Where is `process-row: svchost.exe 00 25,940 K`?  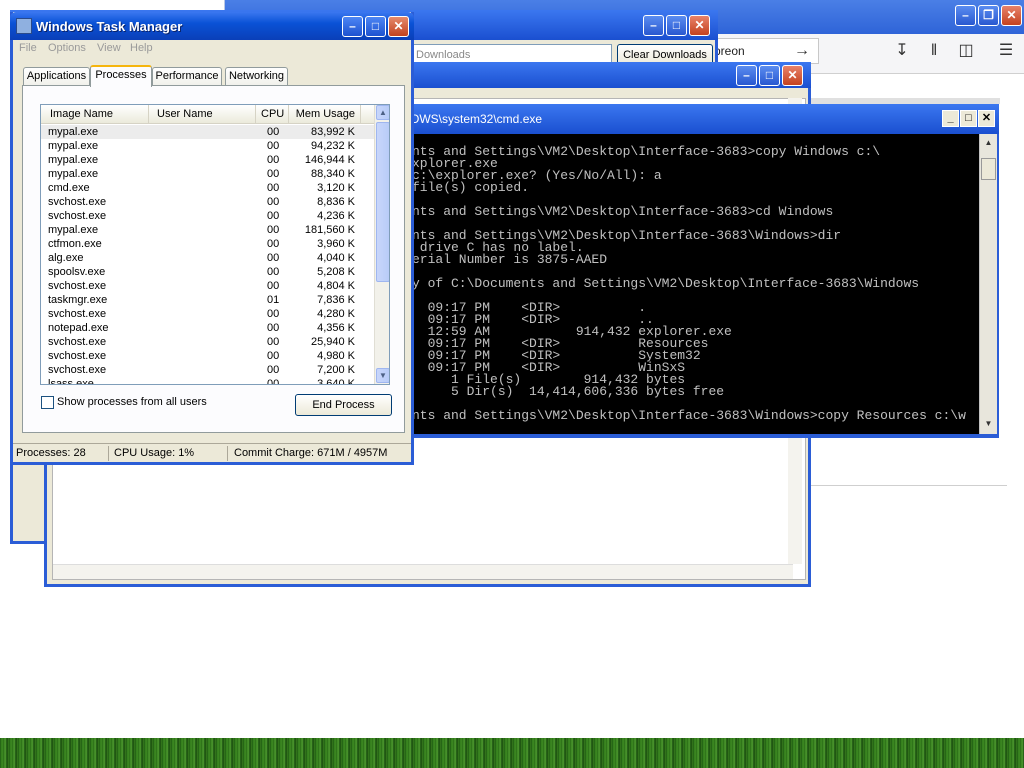 process-row: svchost.exe 00 25,940 K is located at coordinates (207, 342).